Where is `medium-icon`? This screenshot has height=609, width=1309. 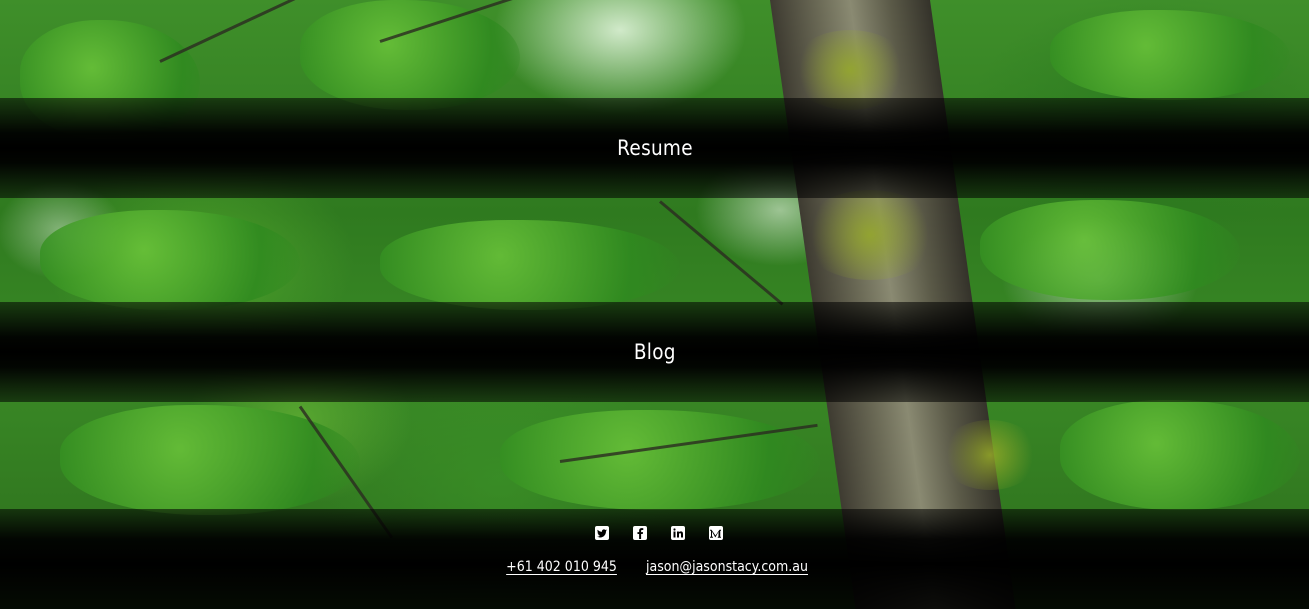
medium-icon is located at coordinates (715, 533).